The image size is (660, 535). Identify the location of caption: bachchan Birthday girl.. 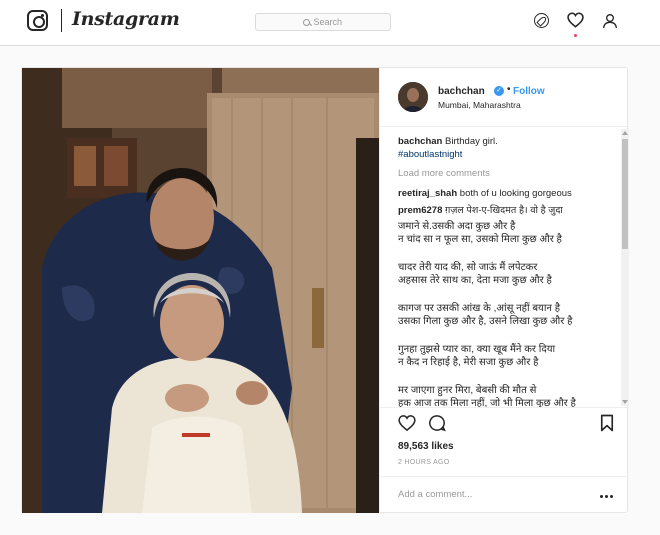
(503, 142).